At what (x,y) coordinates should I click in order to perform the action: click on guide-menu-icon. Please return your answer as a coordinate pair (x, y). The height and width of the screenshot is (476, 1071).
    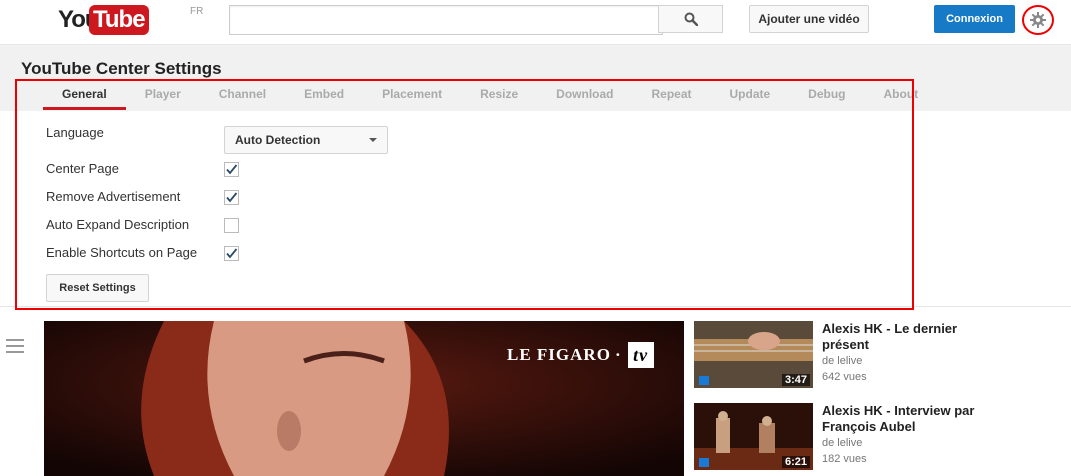
    Looking at the image, I should click on (15, 347).